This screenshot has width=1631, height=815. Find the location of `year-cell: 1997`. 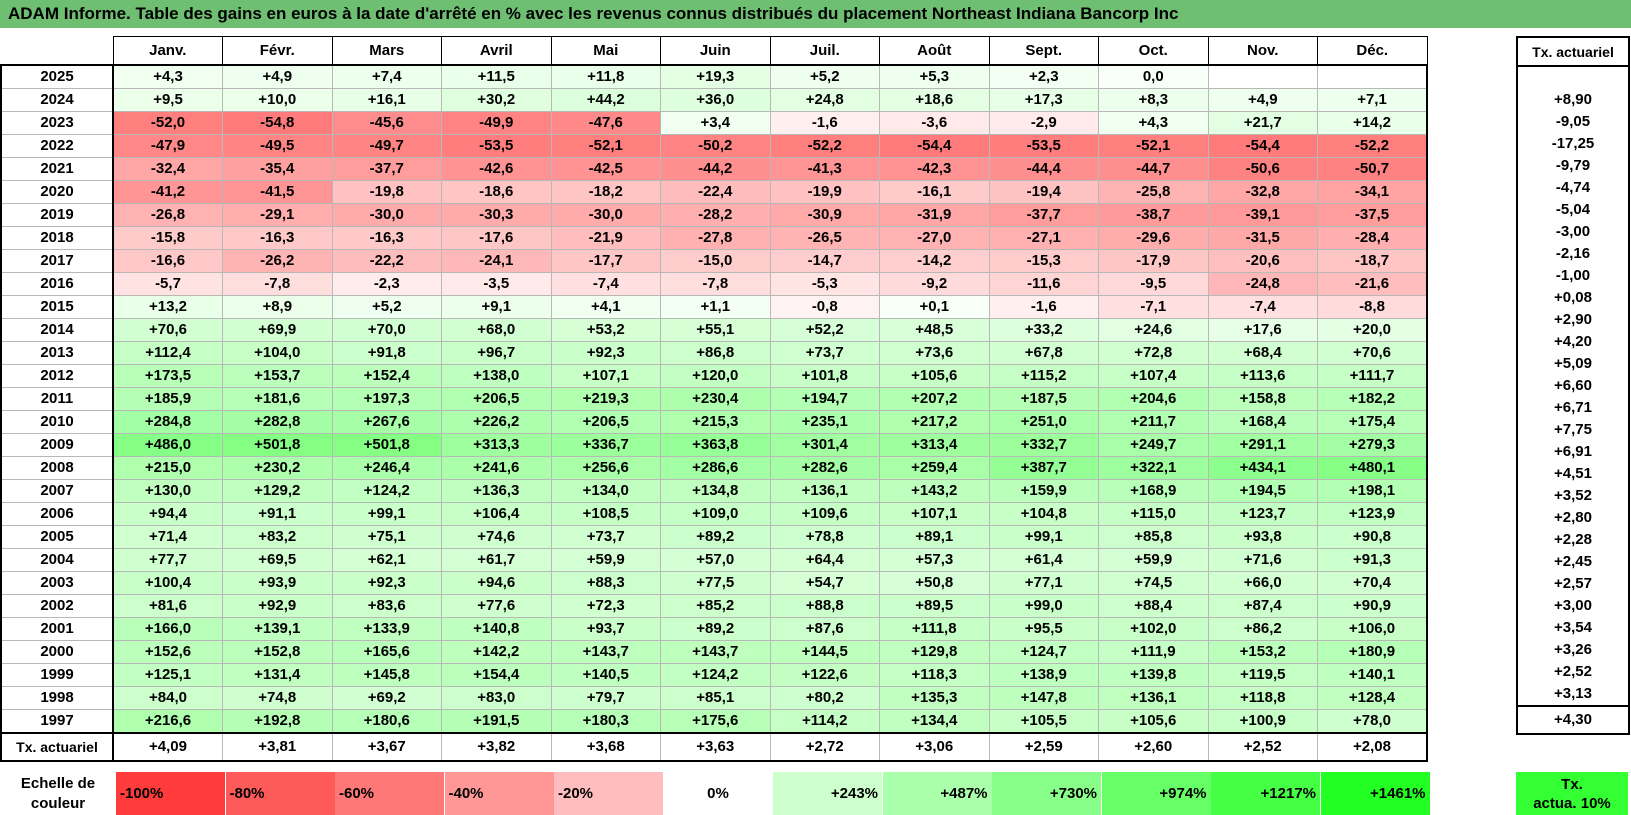

year-cell: 1997 is located at coordinates (57, 721).